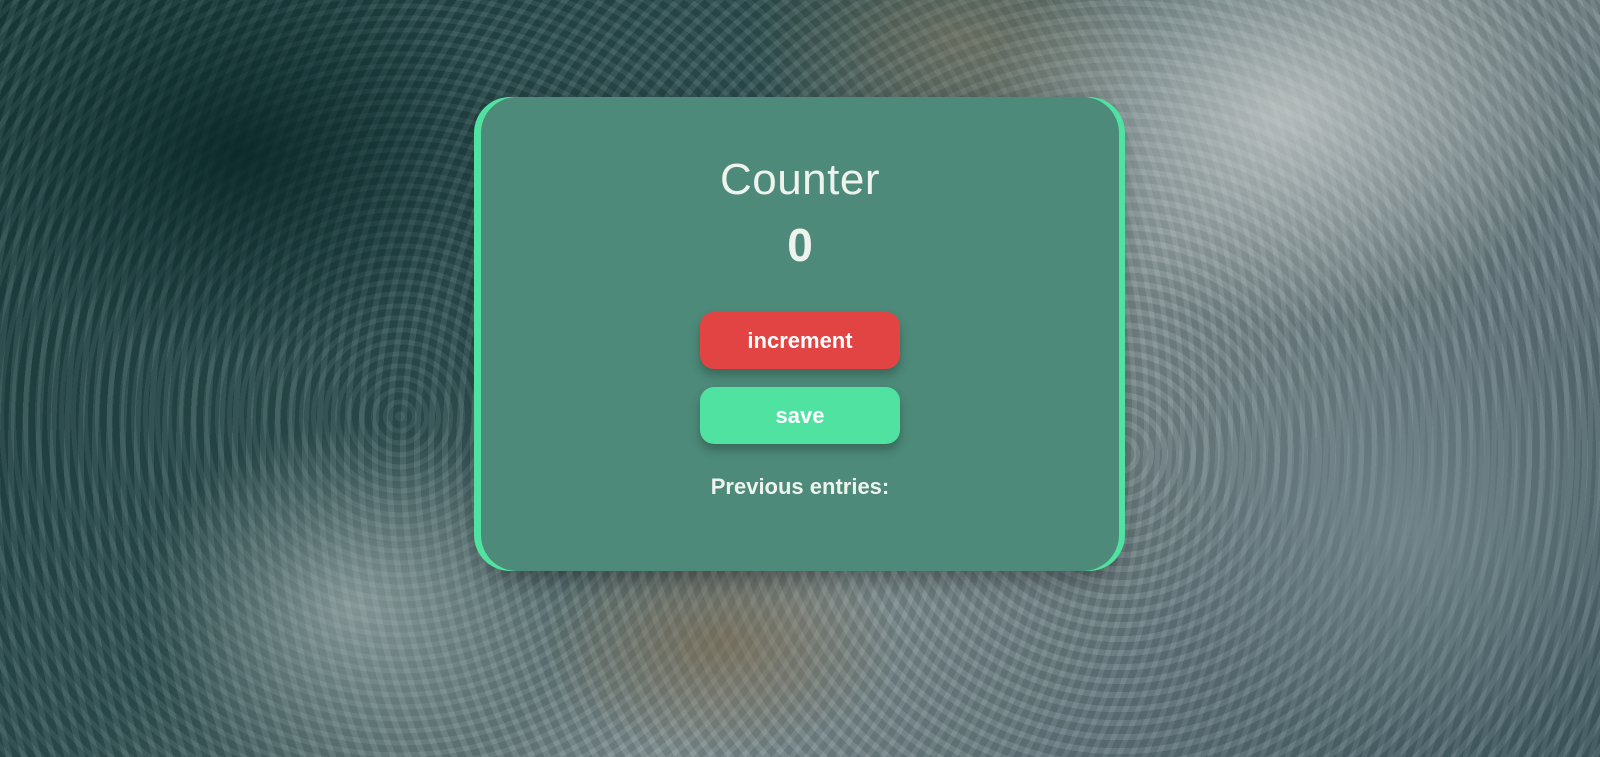  Describe the element at coordinates (800, 340) in the screenshot. I see `increment-button: increment` at that location.